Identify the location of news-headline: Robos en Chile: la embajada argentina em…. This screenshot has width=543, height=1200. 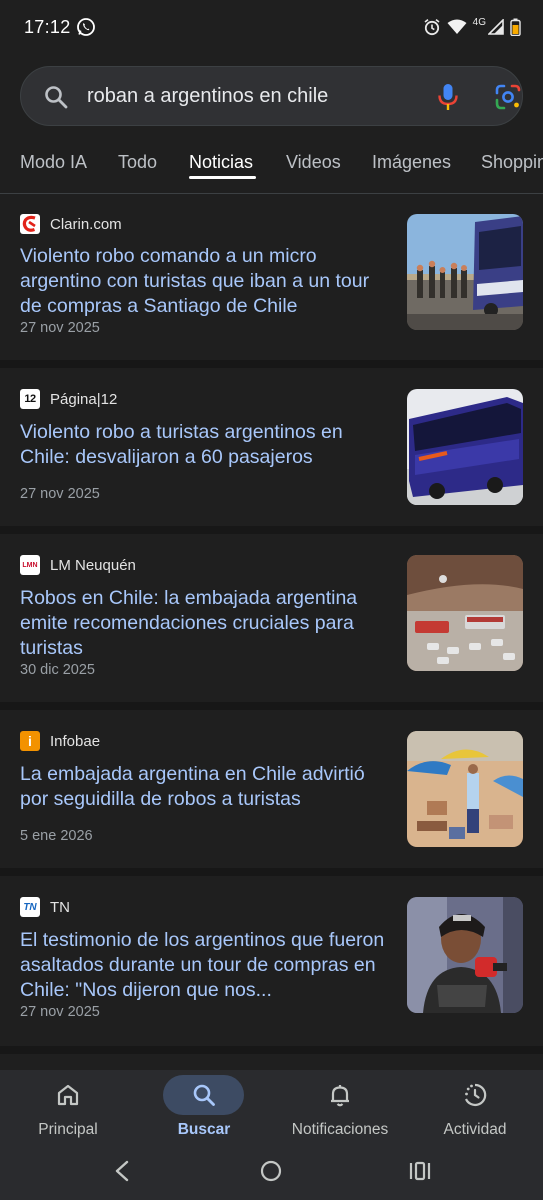
(206, 623).